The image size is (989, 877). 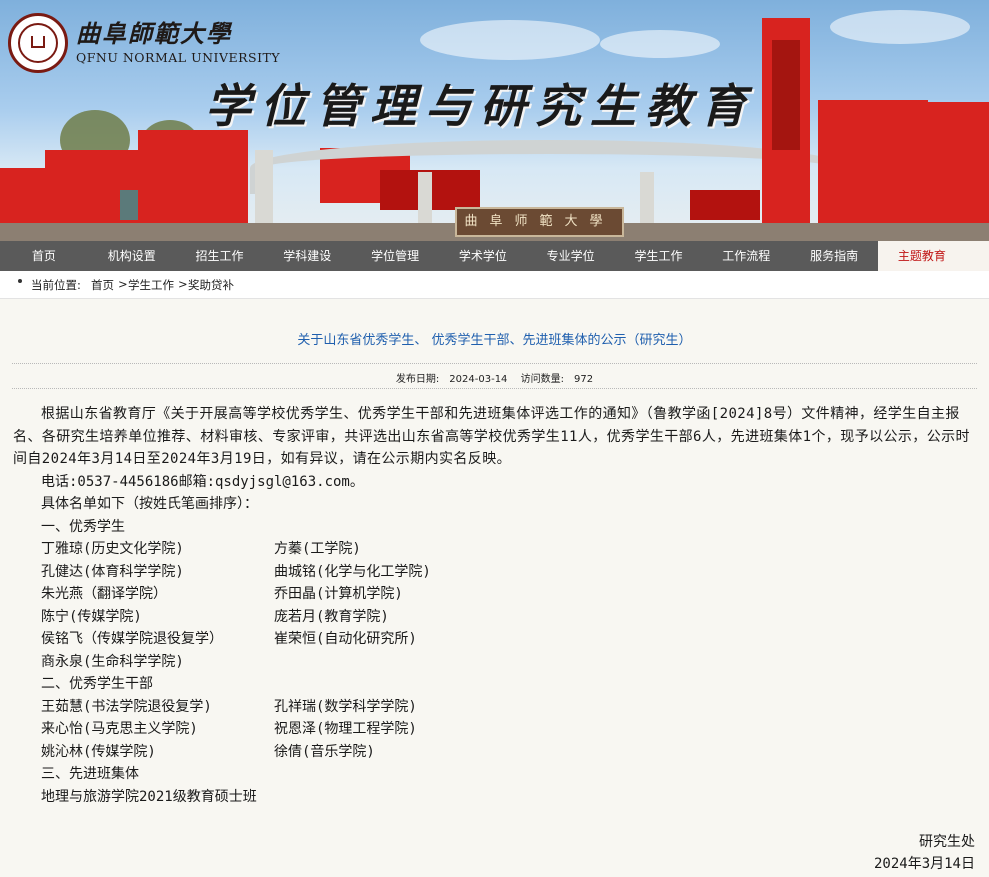 What do you see at coordinates (112, 571) in the screenshot?
I see `name-entry: 孔健达(体育科学学院)` at bounding box center [112, 571].